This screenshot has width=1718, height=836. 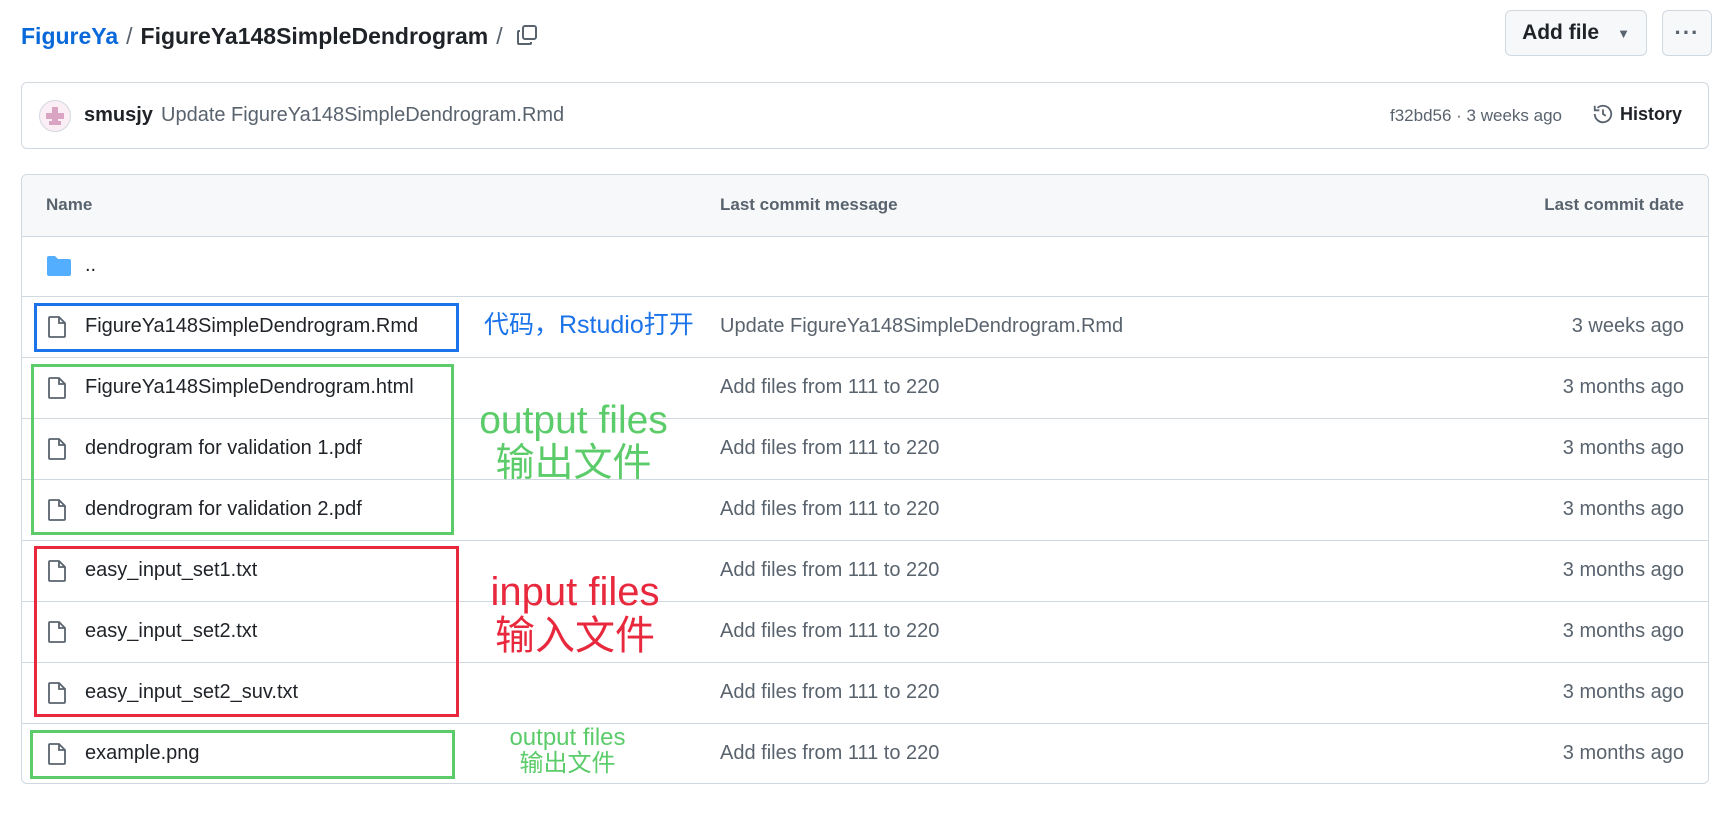 I want to click on annotation-output-zh: 输出文件, so click(x=573, y=463).